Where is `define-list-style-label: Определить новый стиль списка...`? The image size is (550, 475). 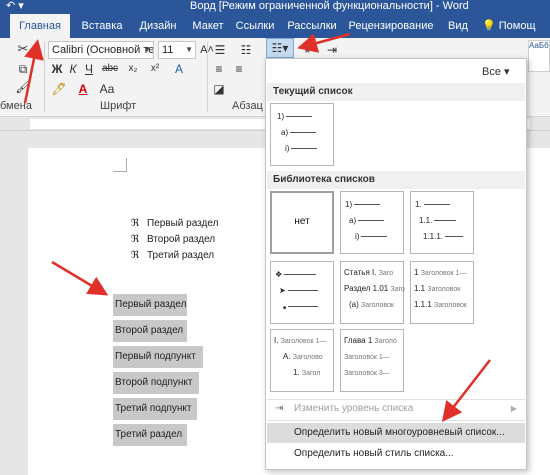 define-list-style-label: Определить новый стиль списка... is located at coordinates (374, 453).